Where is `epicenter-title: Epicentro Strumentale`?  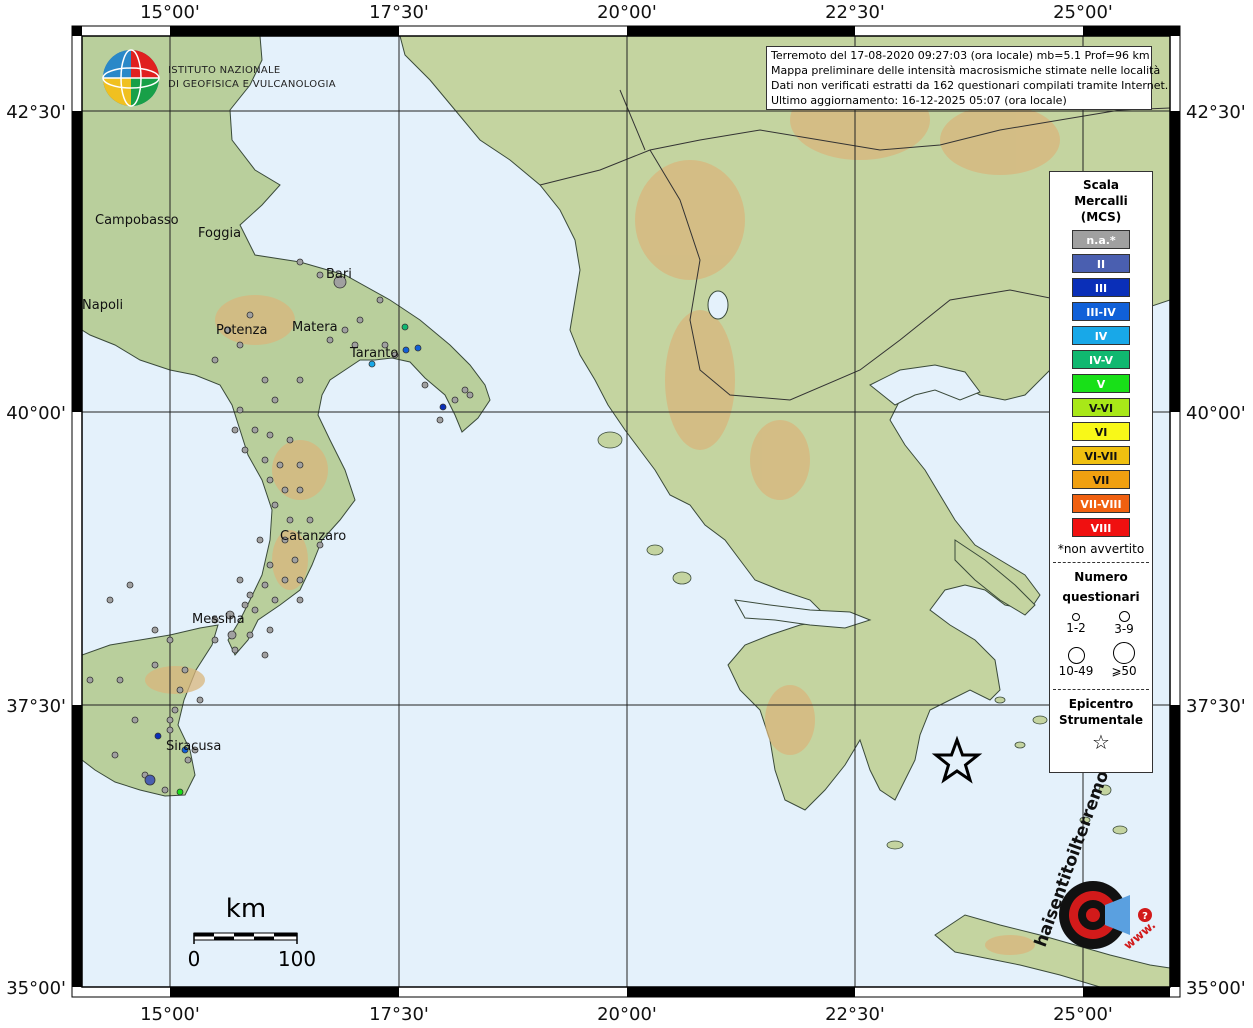 epicenter-title: Epicentro Strumentale is located at coordinates (1101, 712).